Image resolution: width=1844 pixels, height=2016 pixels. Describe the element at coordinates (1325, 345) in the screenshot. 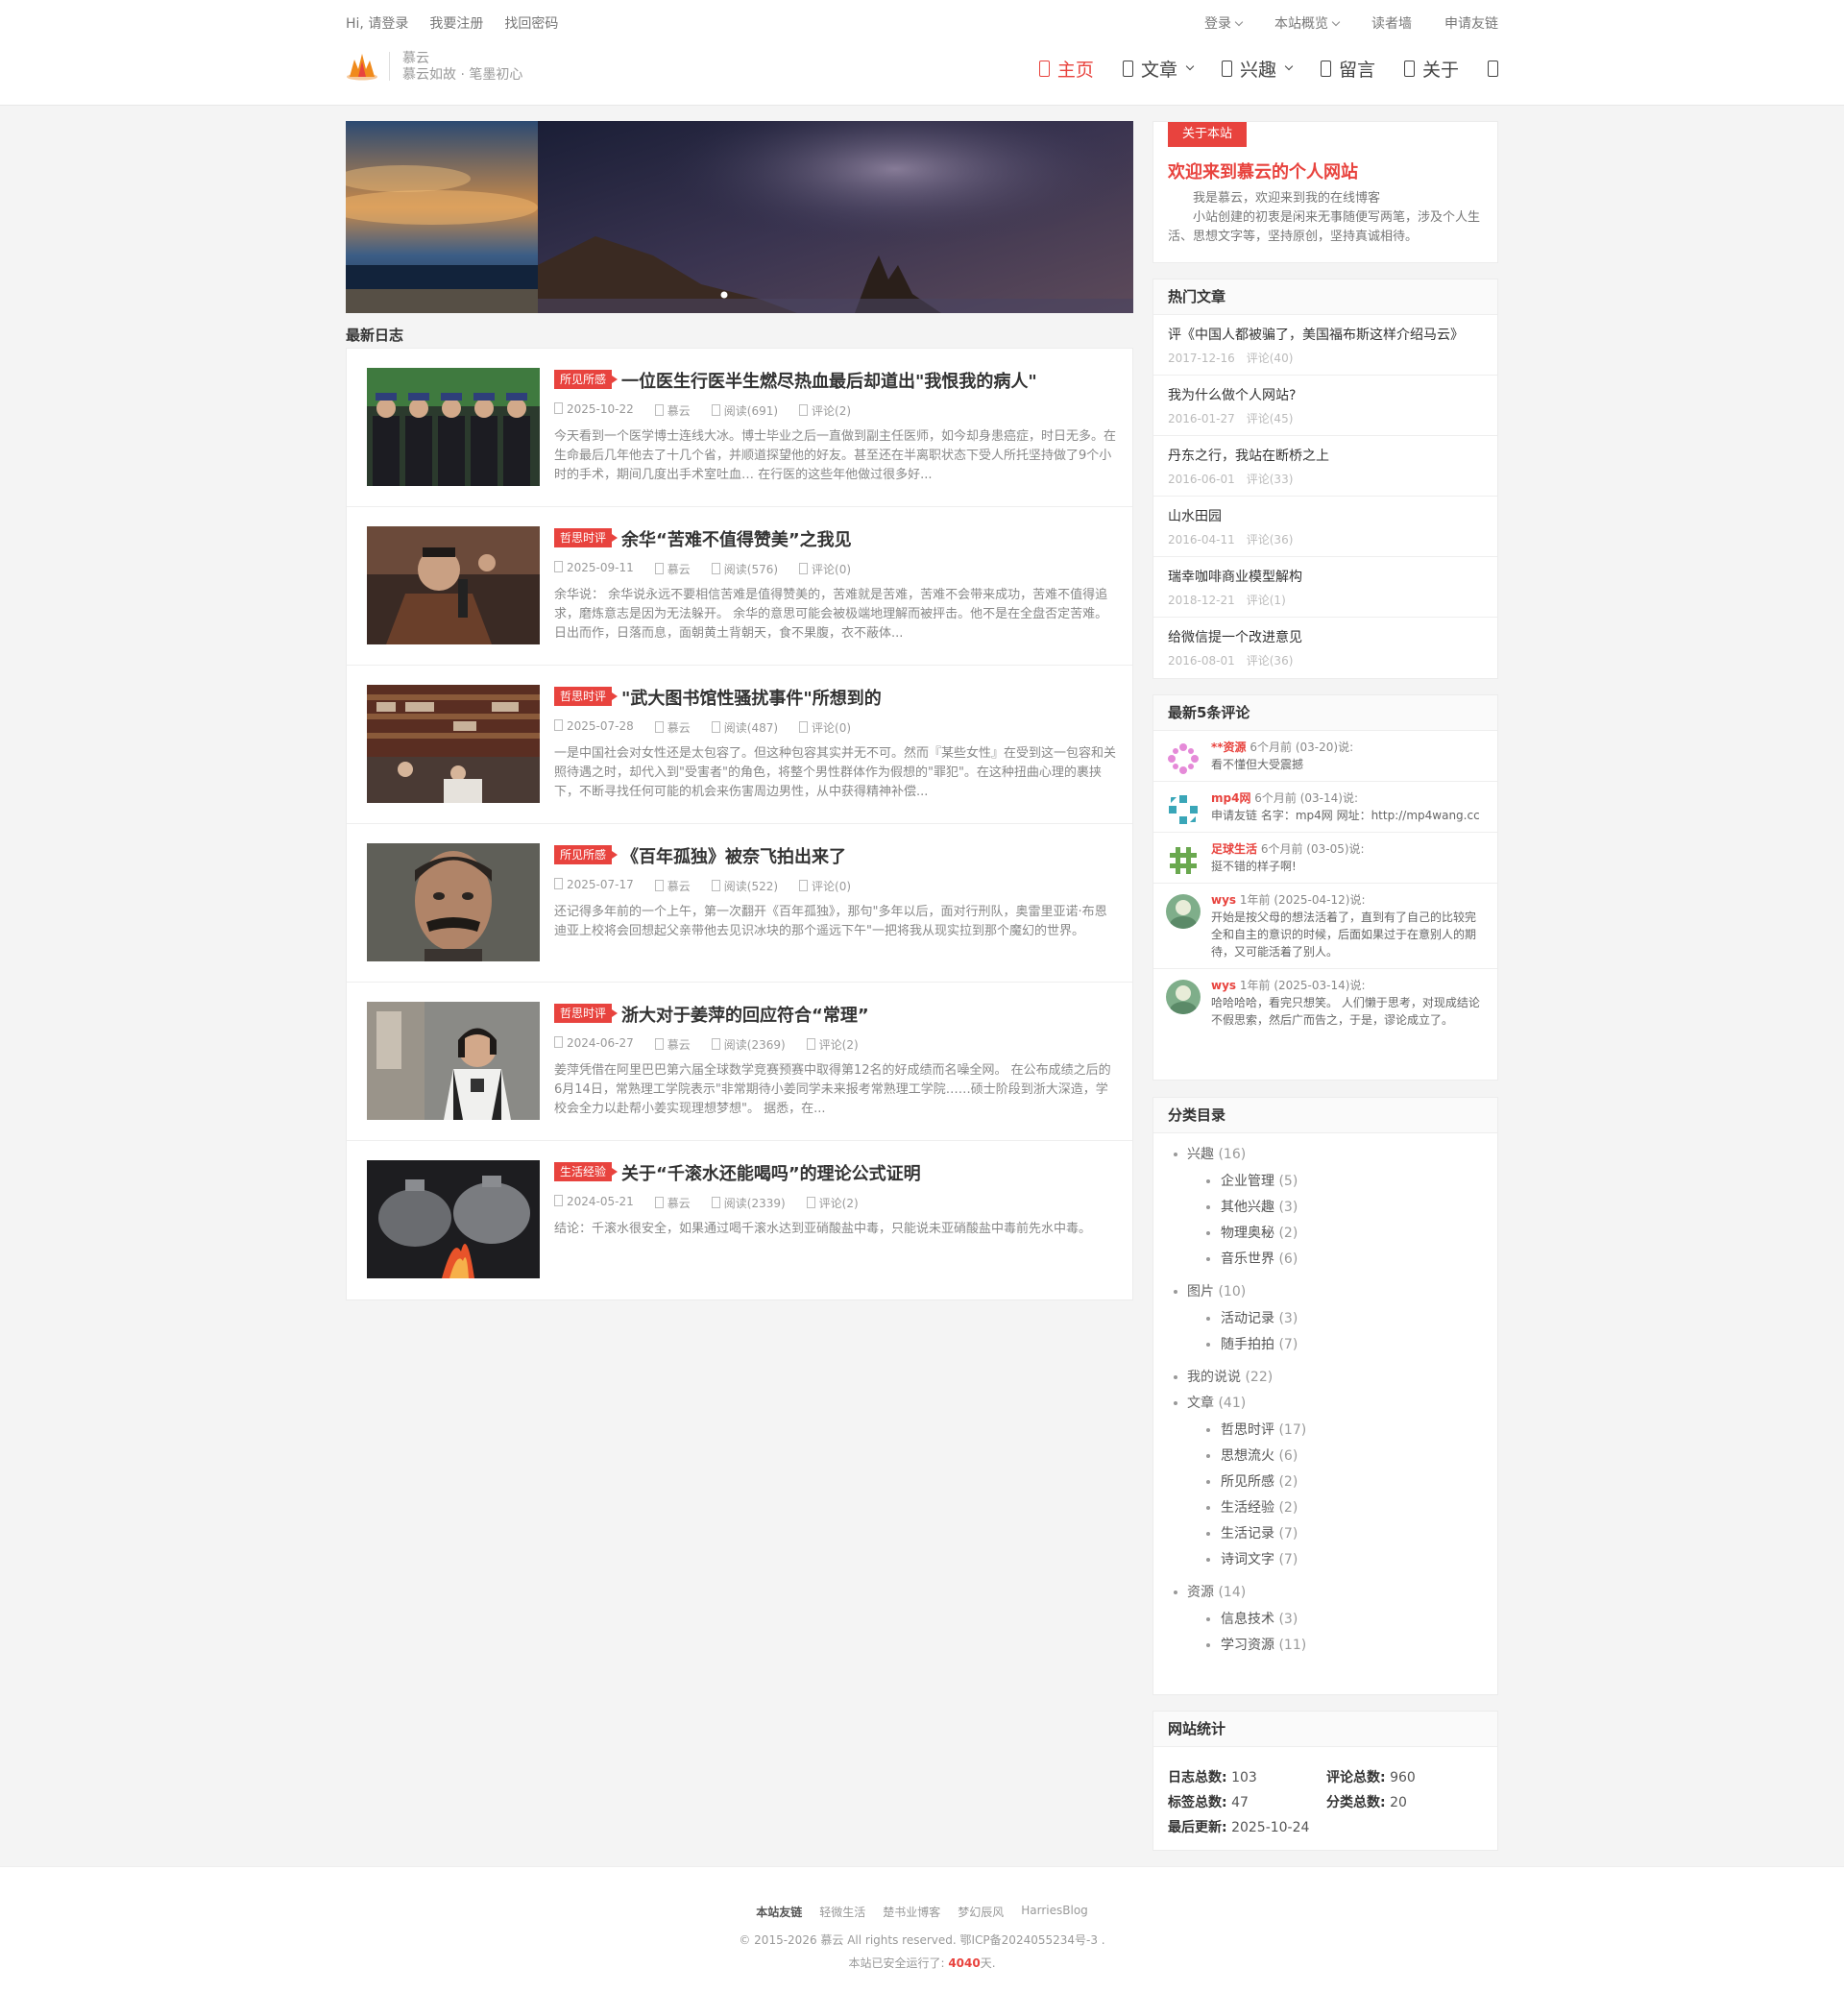

I see `list-item: 评《中国人都被骗了，美国福布斯这样介绍马云》 2017-12-16 评论(40)` at that location.